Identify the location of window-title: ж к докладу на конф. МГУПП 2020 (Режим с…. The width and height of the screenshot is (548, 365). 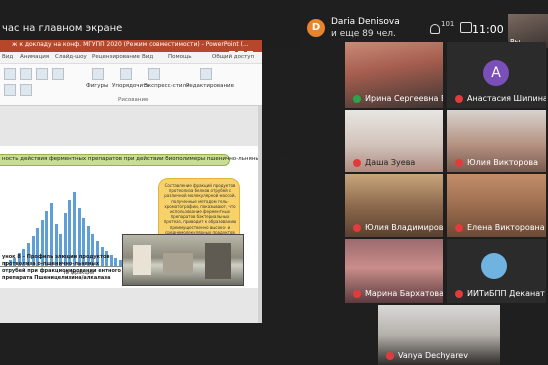
(130, 44).